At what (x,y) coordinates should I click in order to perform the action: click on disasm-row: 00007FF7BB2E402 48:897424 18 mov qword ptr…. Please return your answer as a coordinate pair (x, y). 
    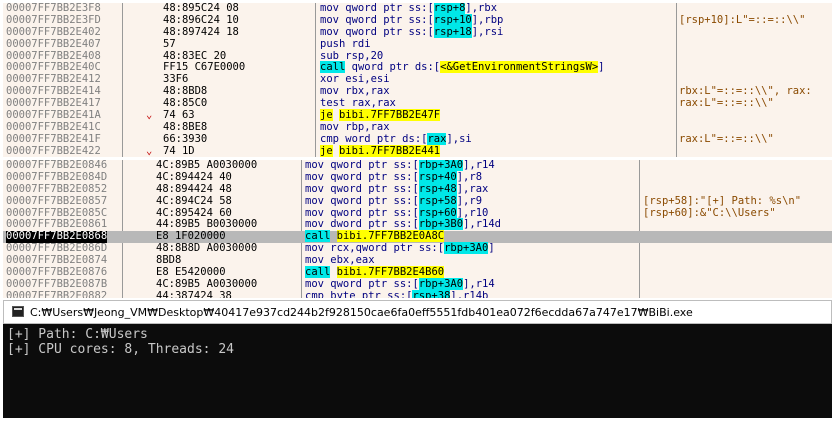
    Looking at the image, I should click on (417, 32).